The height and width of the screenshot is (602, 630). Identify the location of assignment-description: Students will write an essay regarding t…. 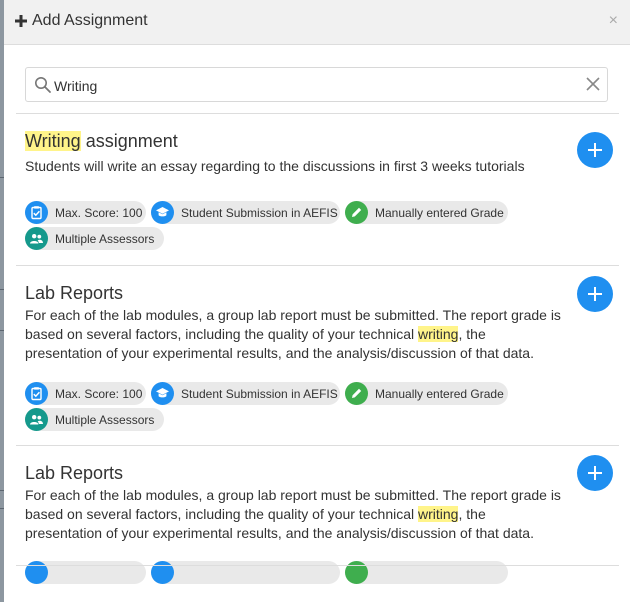
(295, 166).